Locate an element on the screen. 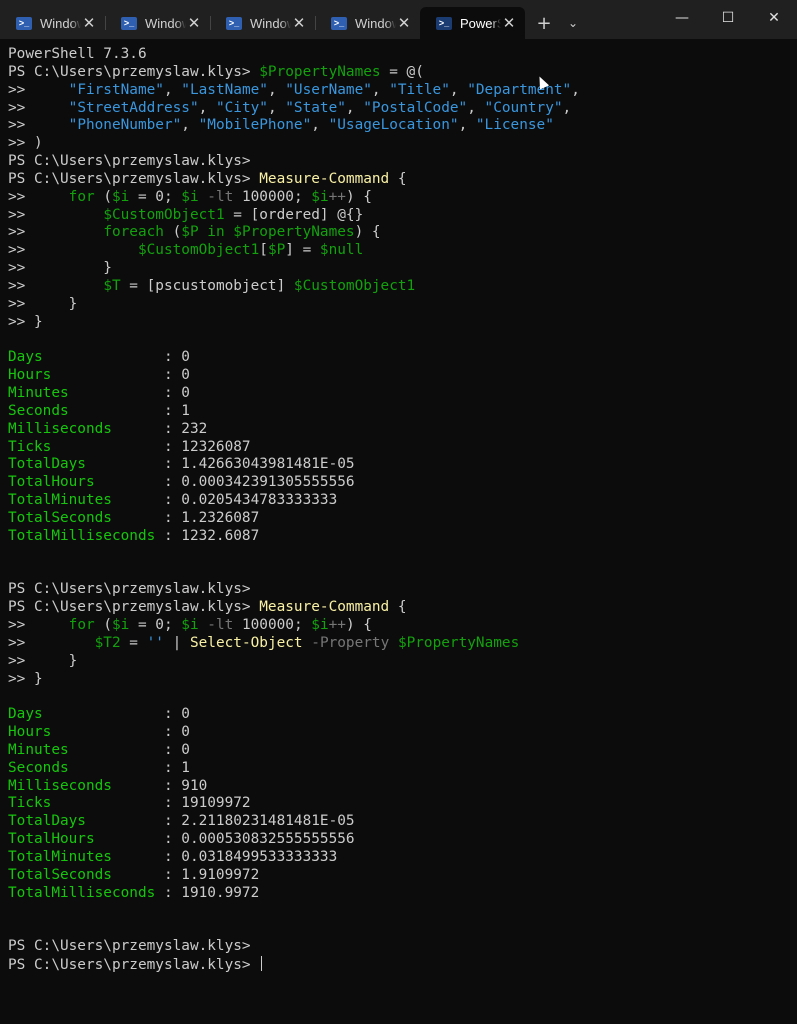 Image resolution: width=797 pixels, height=1024 pixels. tab-title: PowerShell is located at coordinates (480, 23).